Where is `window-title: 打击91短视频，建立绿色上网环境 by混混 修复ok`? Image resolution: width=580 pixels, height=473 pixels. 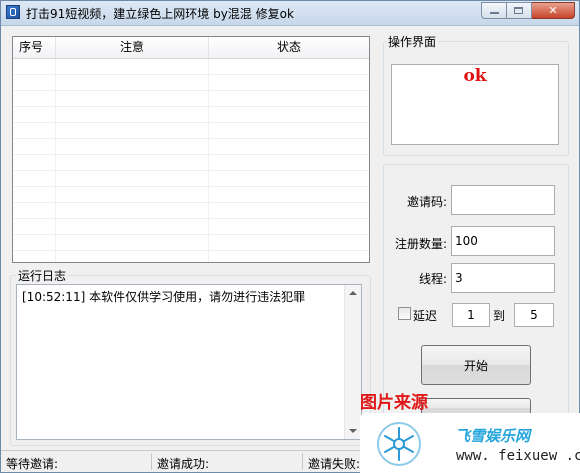
window-title: 打击91短视频，建立绿色上网环境 by混混 修复ok is located at coordinates (160, 14).